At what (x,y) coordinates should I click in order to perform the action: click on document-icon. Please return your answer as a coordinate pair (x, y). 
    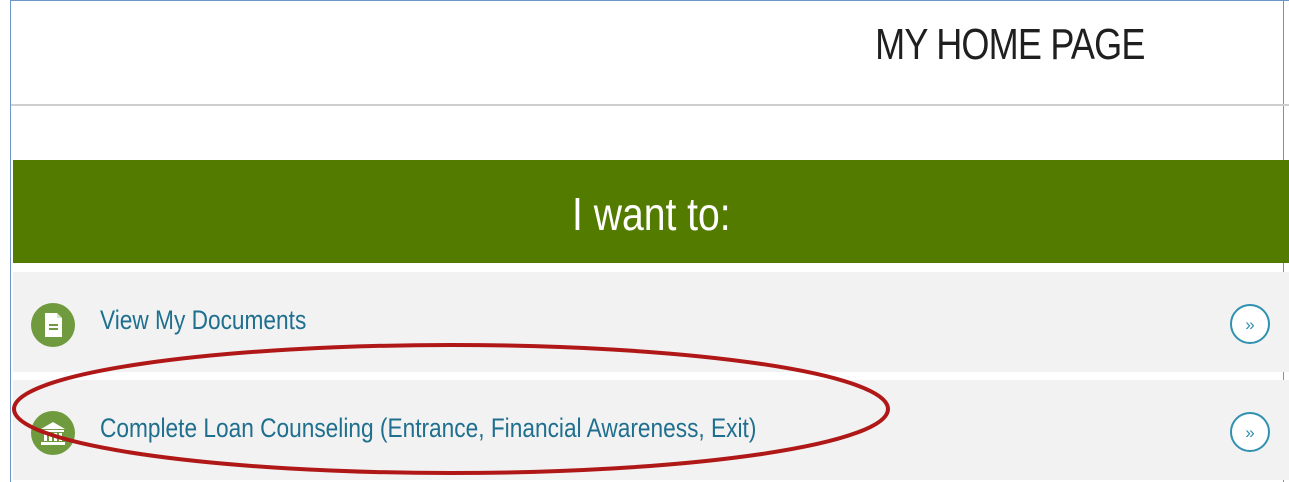
    Looking at the image, I should click on (53, 325).